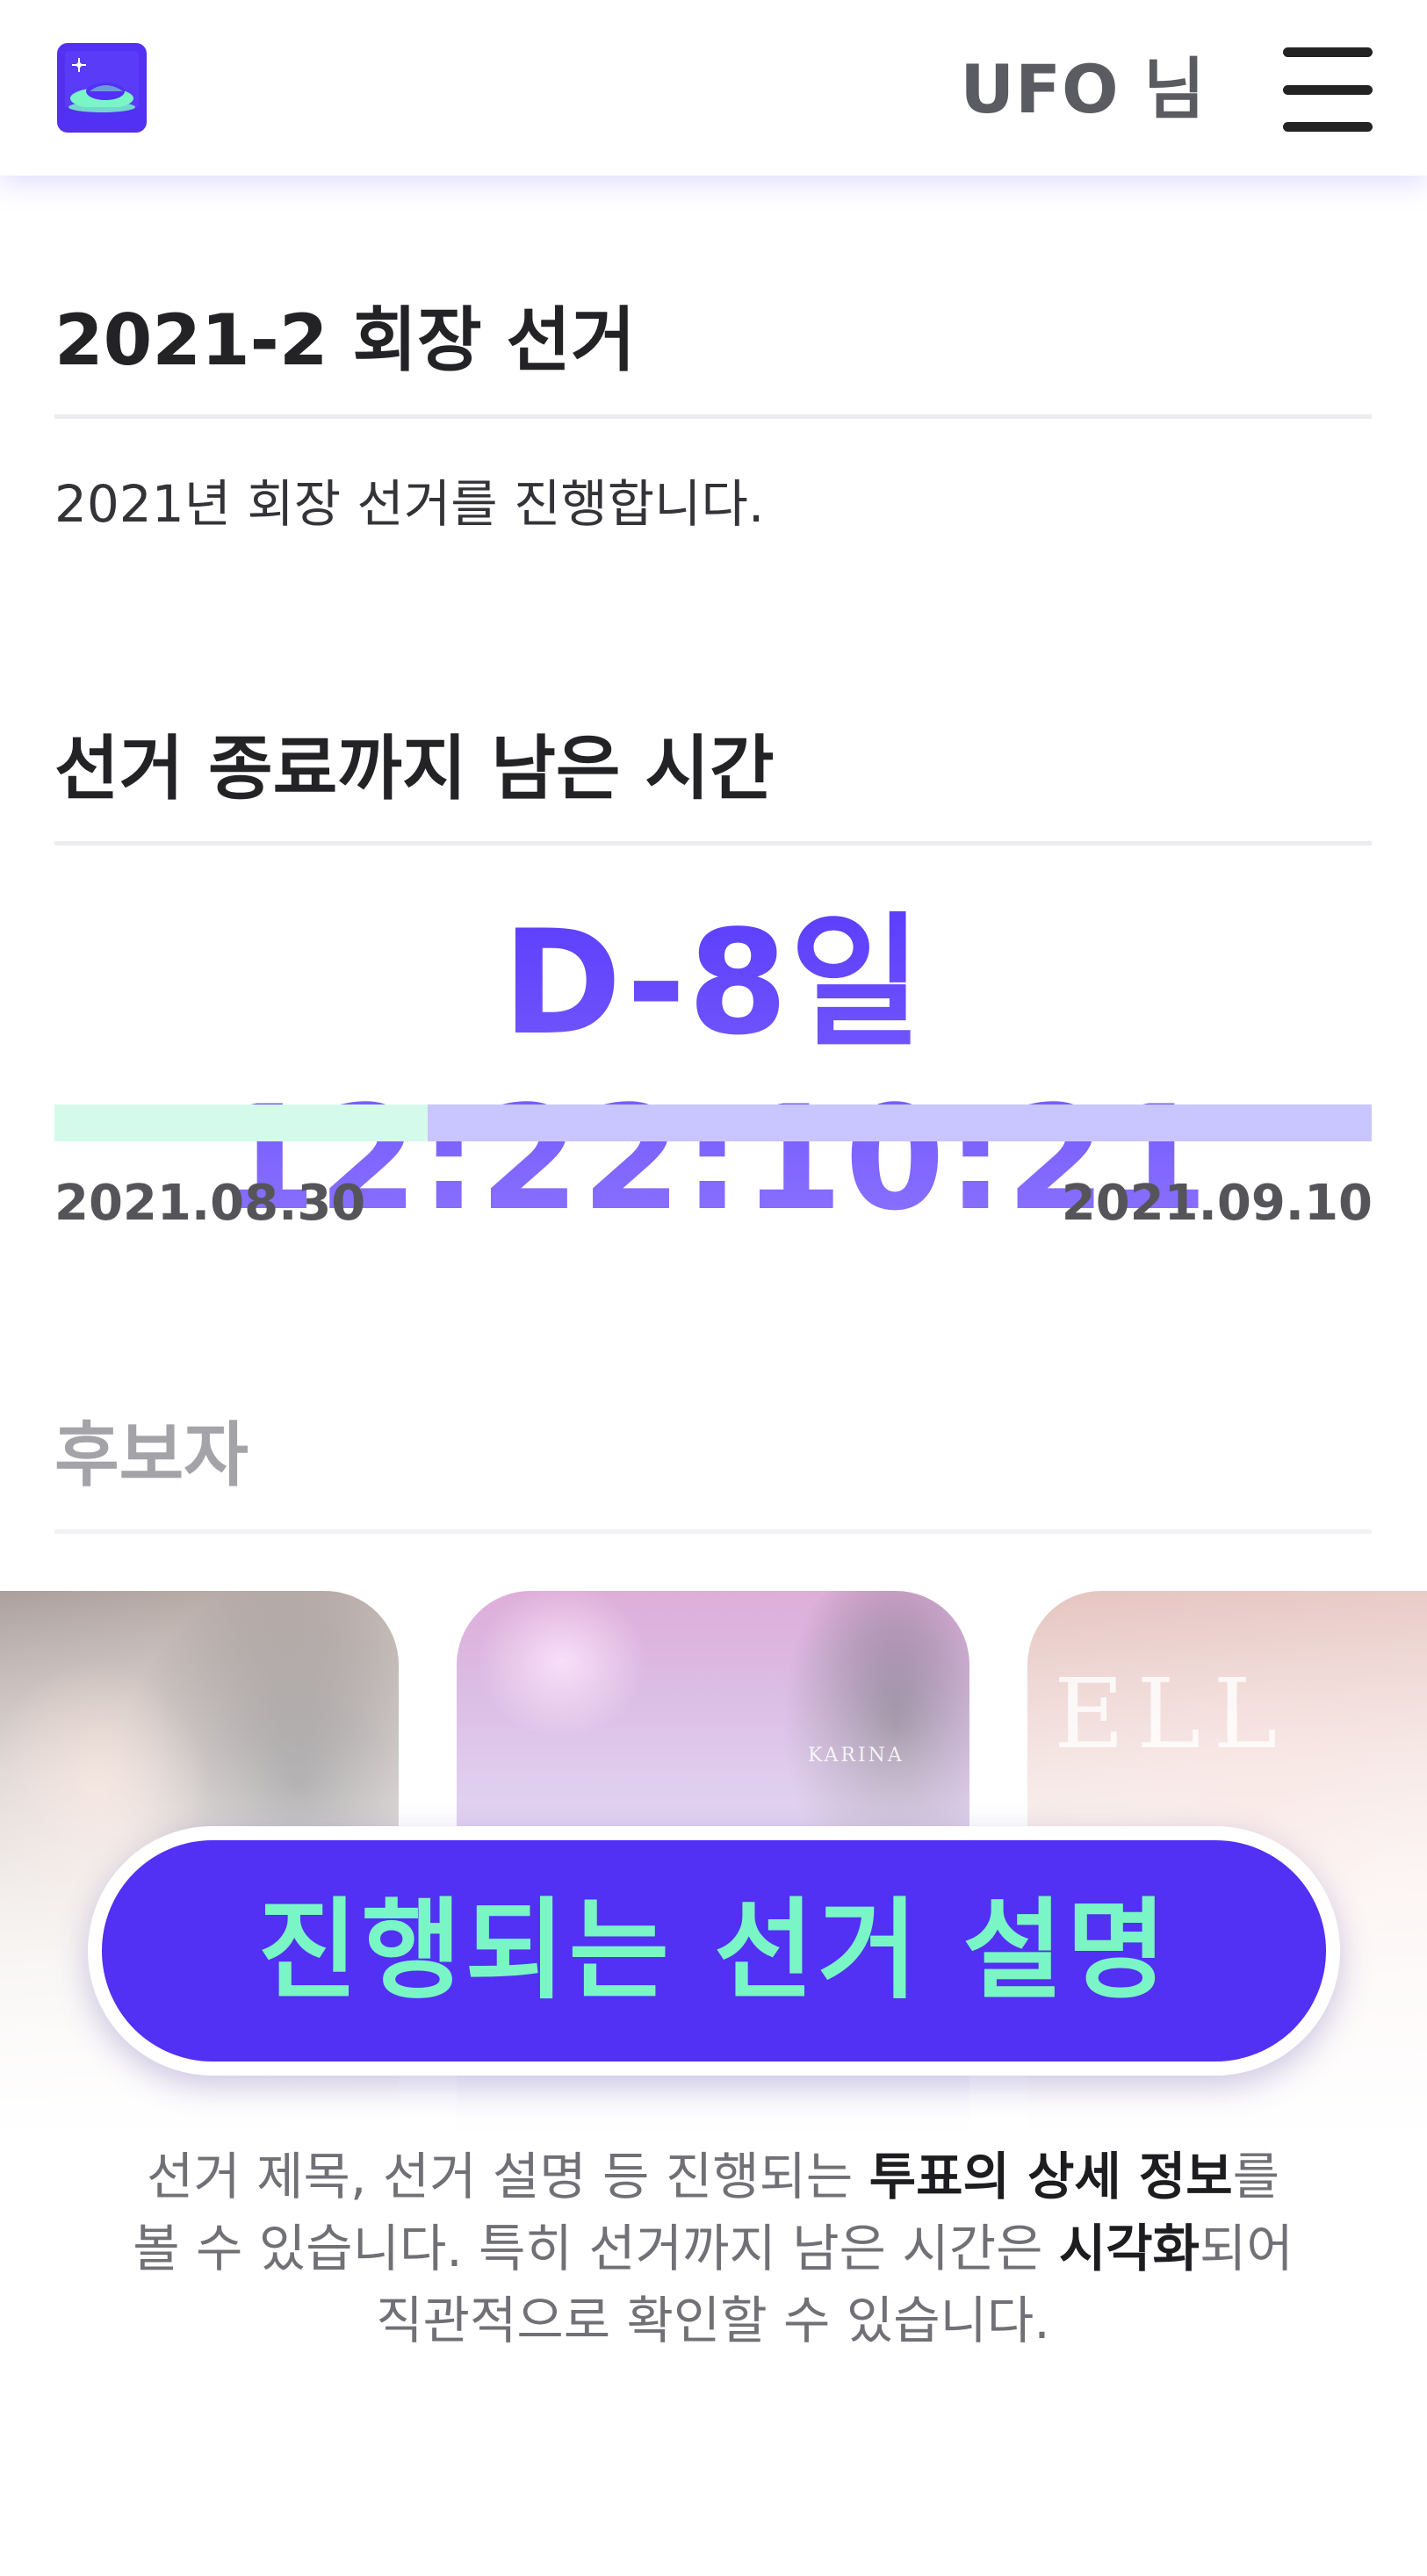 Image resolution: width=1427 pixels, height=2576 pixels. Describe the element at coordinates (507, 2176) in the screenshot. I see `explanation-text: 선거 제목, 선거 설명 등 진행되는` at that location.